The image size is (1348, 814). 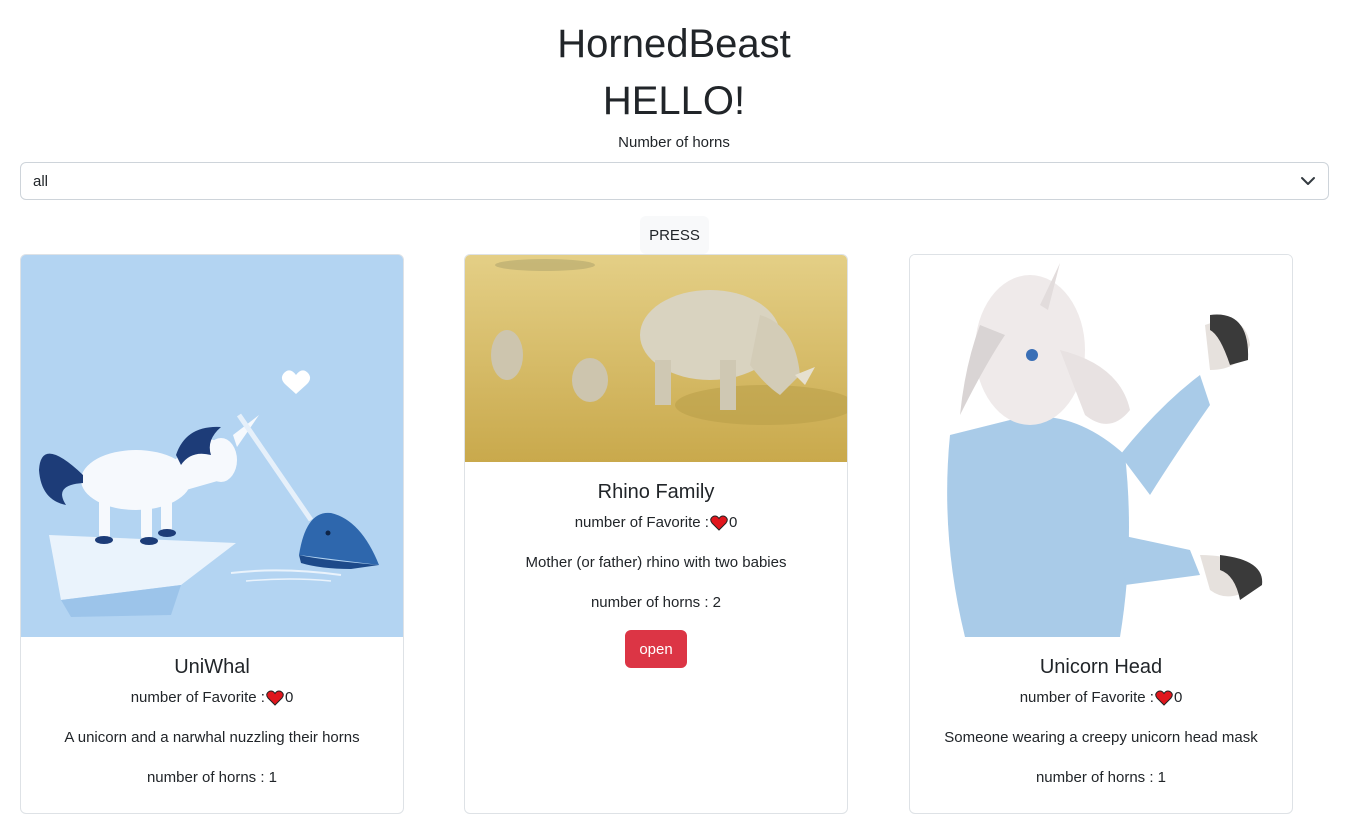 What do you see at coordinates (656, 492) in the screenshot?
I see `beast-title: Rhino Family` at bounding box center [656, 492].